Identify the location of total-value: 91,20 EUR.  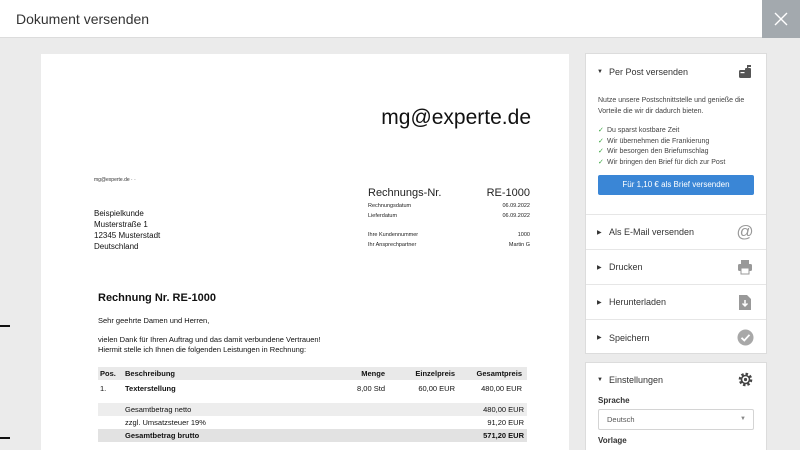
(505, 422).